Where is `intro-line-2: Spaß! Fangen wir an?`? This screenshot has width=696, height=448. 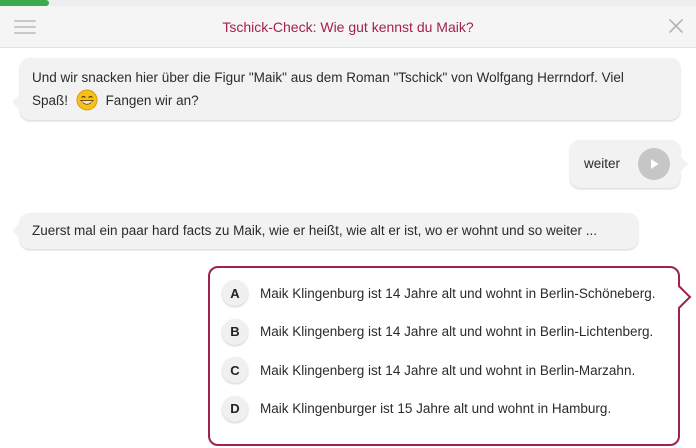 intro-line-2: Spaß! Fangen wir an? is located at coordinates (350, 100).